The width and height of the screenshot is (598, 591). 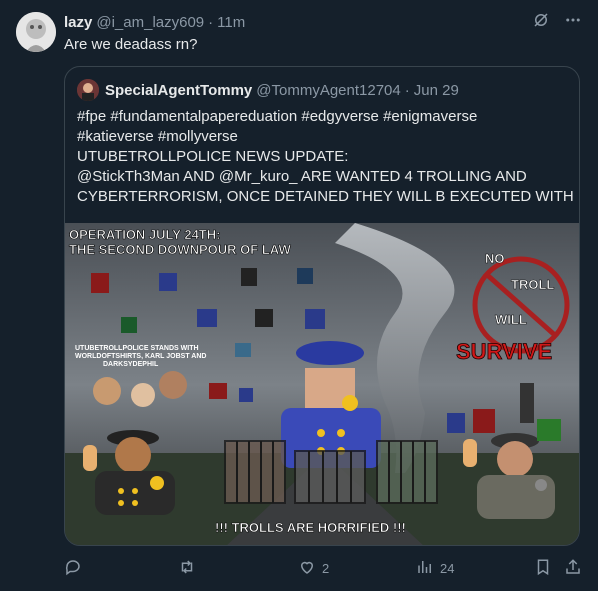 What do you see at coordinates (157, 136) in the screenshot?
I see `quoted-text-line: #katieverse #mollyverse` at bounding box center [157, 136].